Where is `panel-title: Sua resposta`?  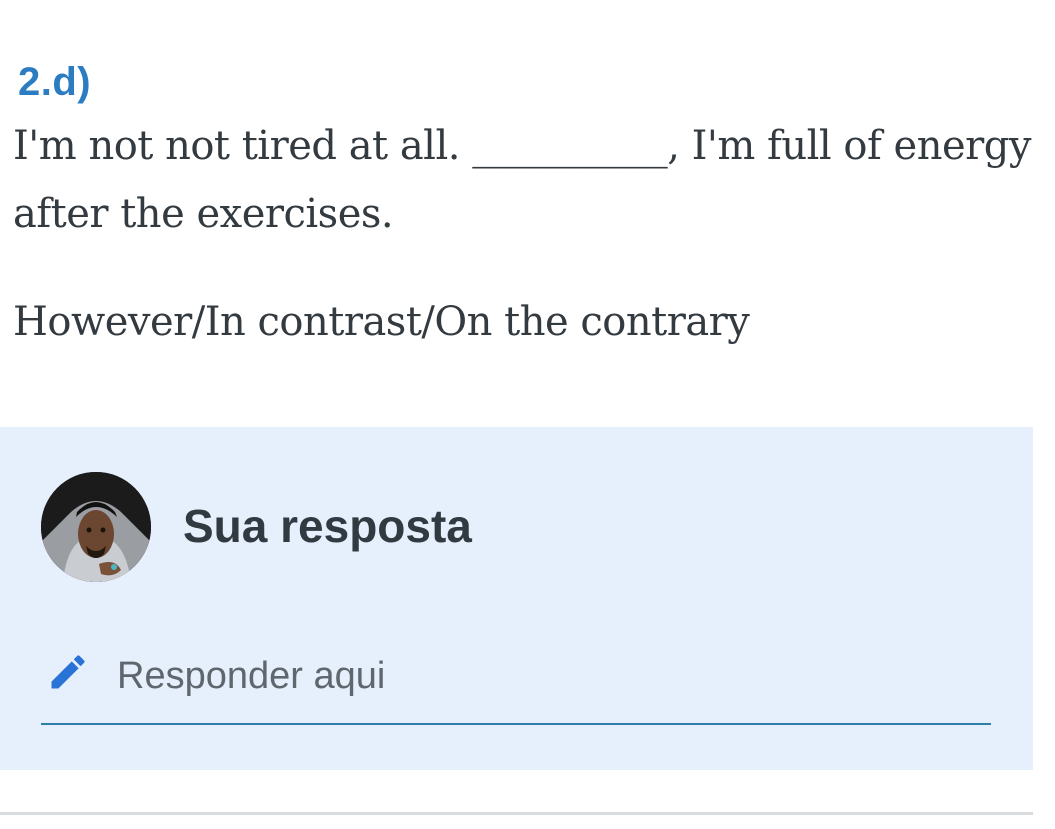
panel-title: Sua resposta is located at coordinates (327, 526).